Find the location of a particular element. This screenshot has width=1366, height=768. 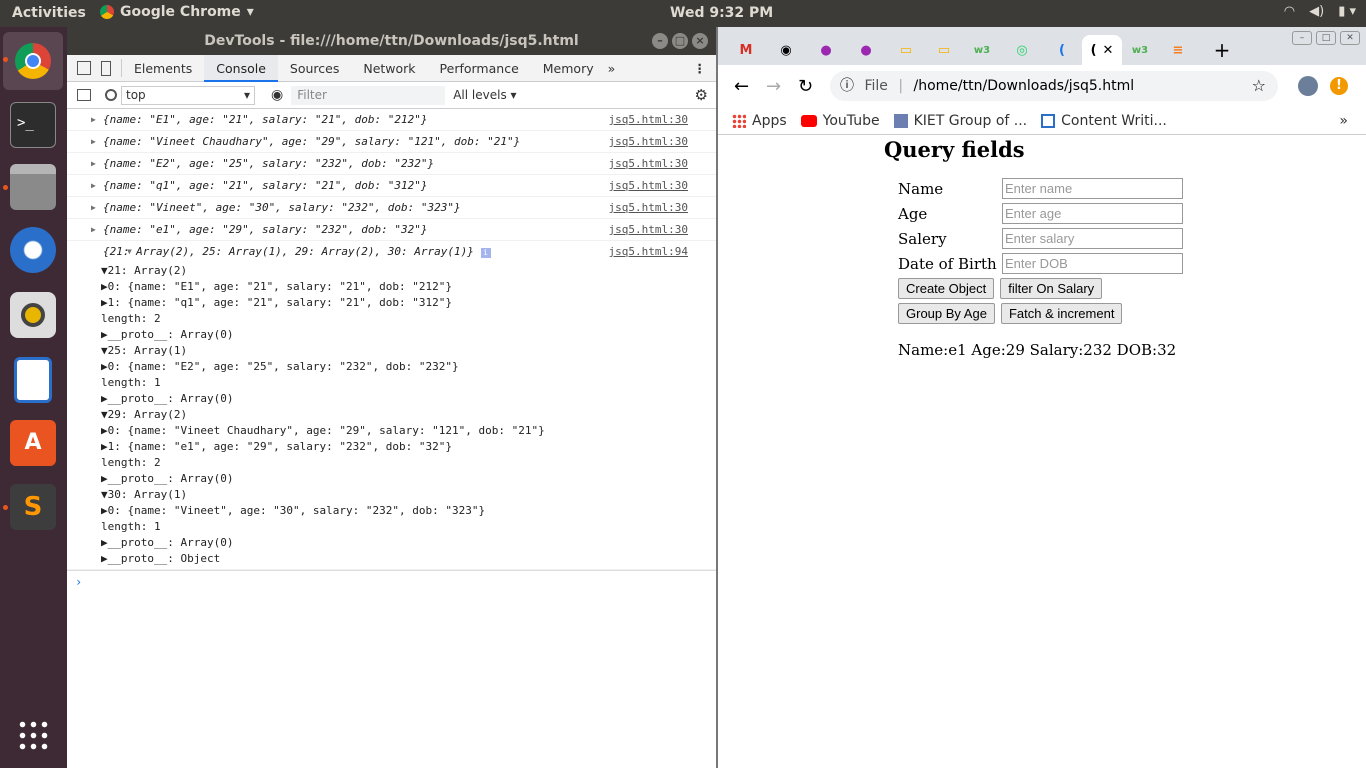

log-levels-dropdown: All levels ▾ is located at coordinates (484, 95).